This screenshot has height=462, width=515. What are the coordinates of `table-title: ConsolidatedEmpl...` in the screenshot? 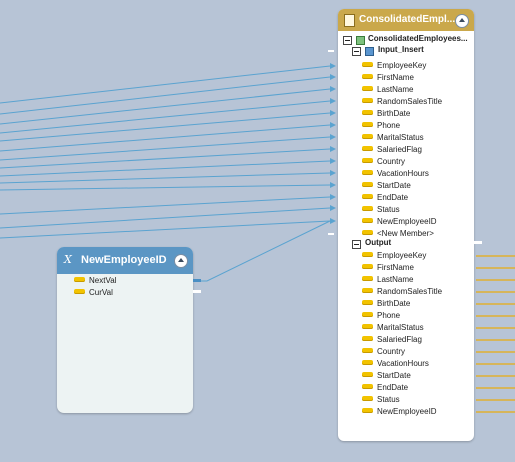 It's located at (407, 19).